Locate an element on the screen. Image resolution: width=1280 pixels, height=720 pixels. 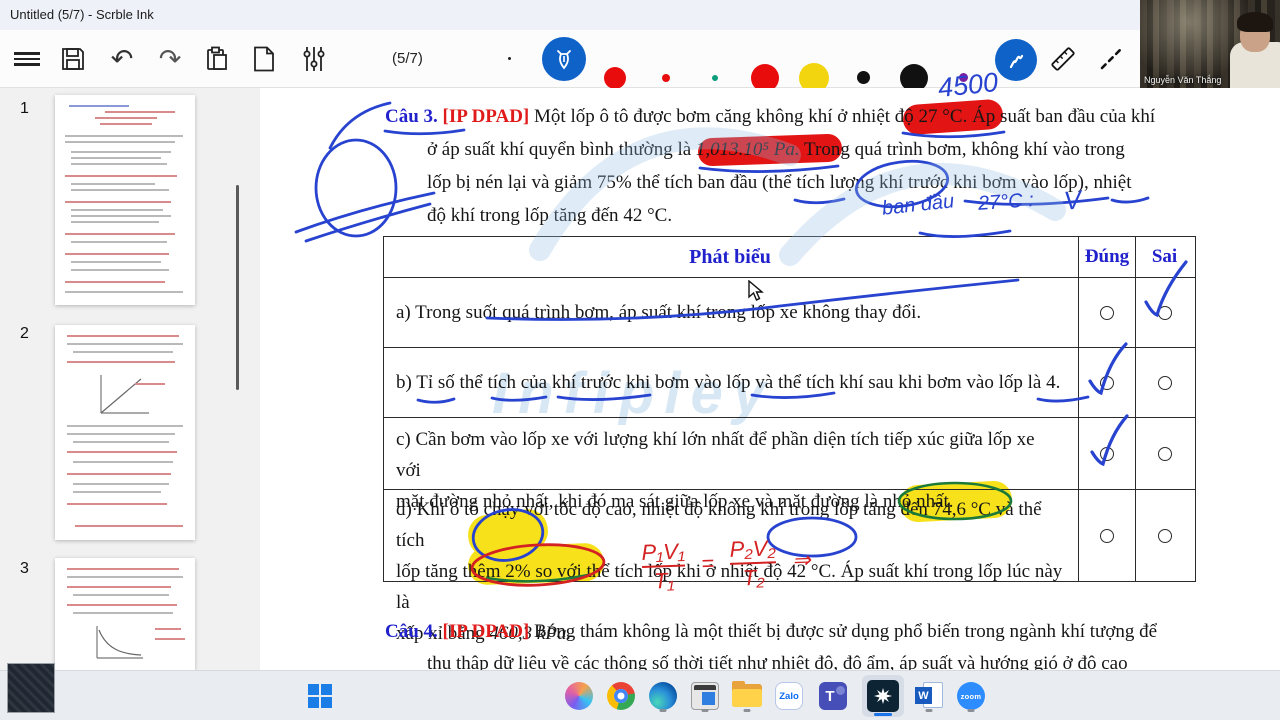
row-d-dung-radio is located at coordinates (1107, 535).